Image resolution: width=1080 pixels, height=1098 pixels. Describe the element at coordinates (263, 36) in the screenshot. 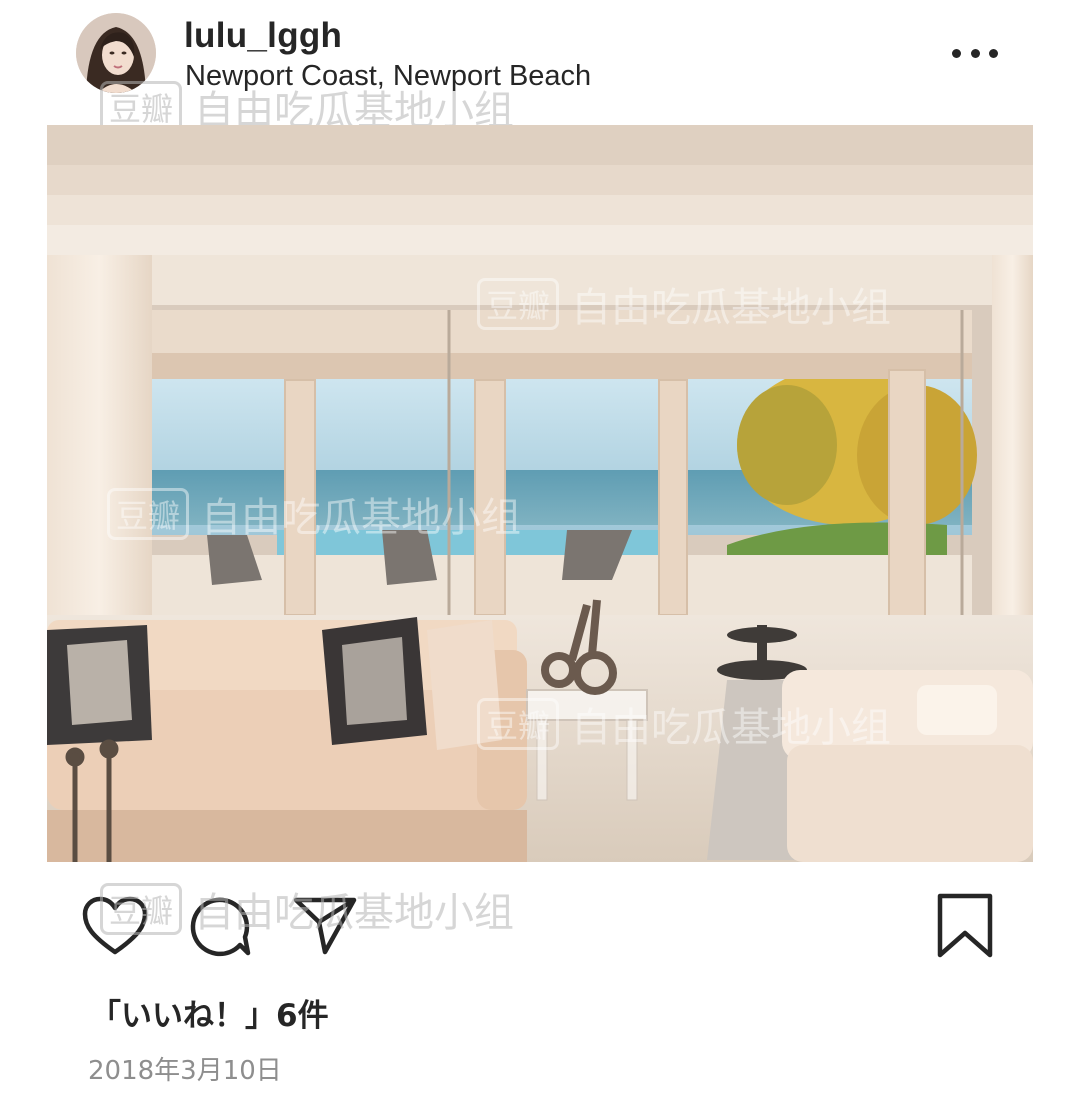

I see `username: lulu_lggh` at that location.